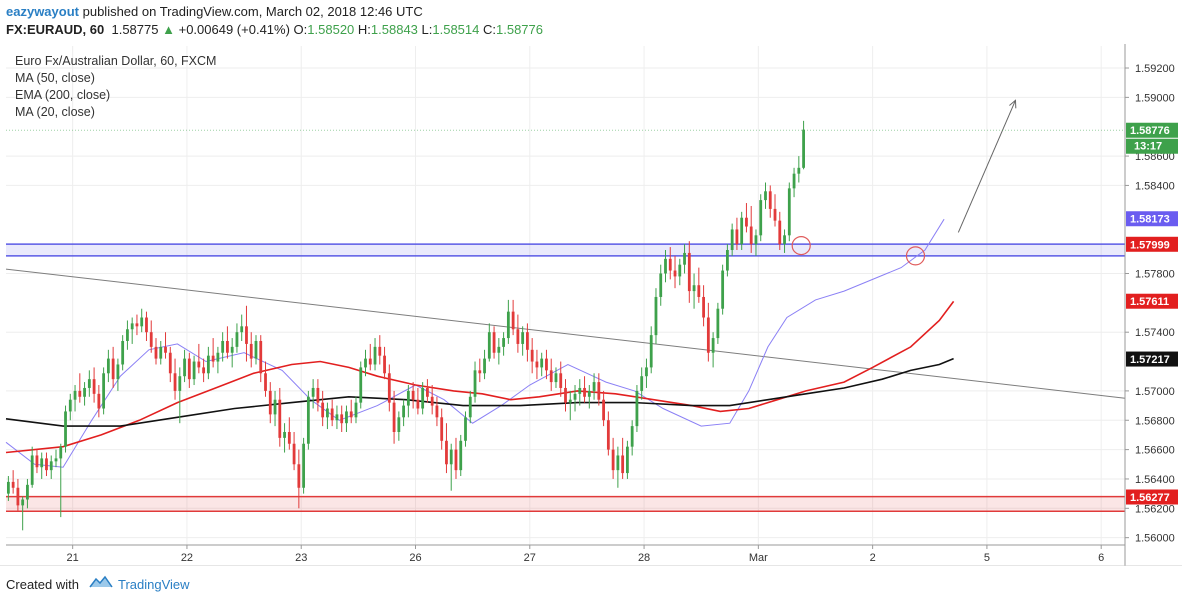 The width and height of the screenshot is (1182, 602). What do you see at coordinates (115, 95) in the screenshot?
I see `legend-ema200: EMA (200, close)` at bounding box center [115, 95].